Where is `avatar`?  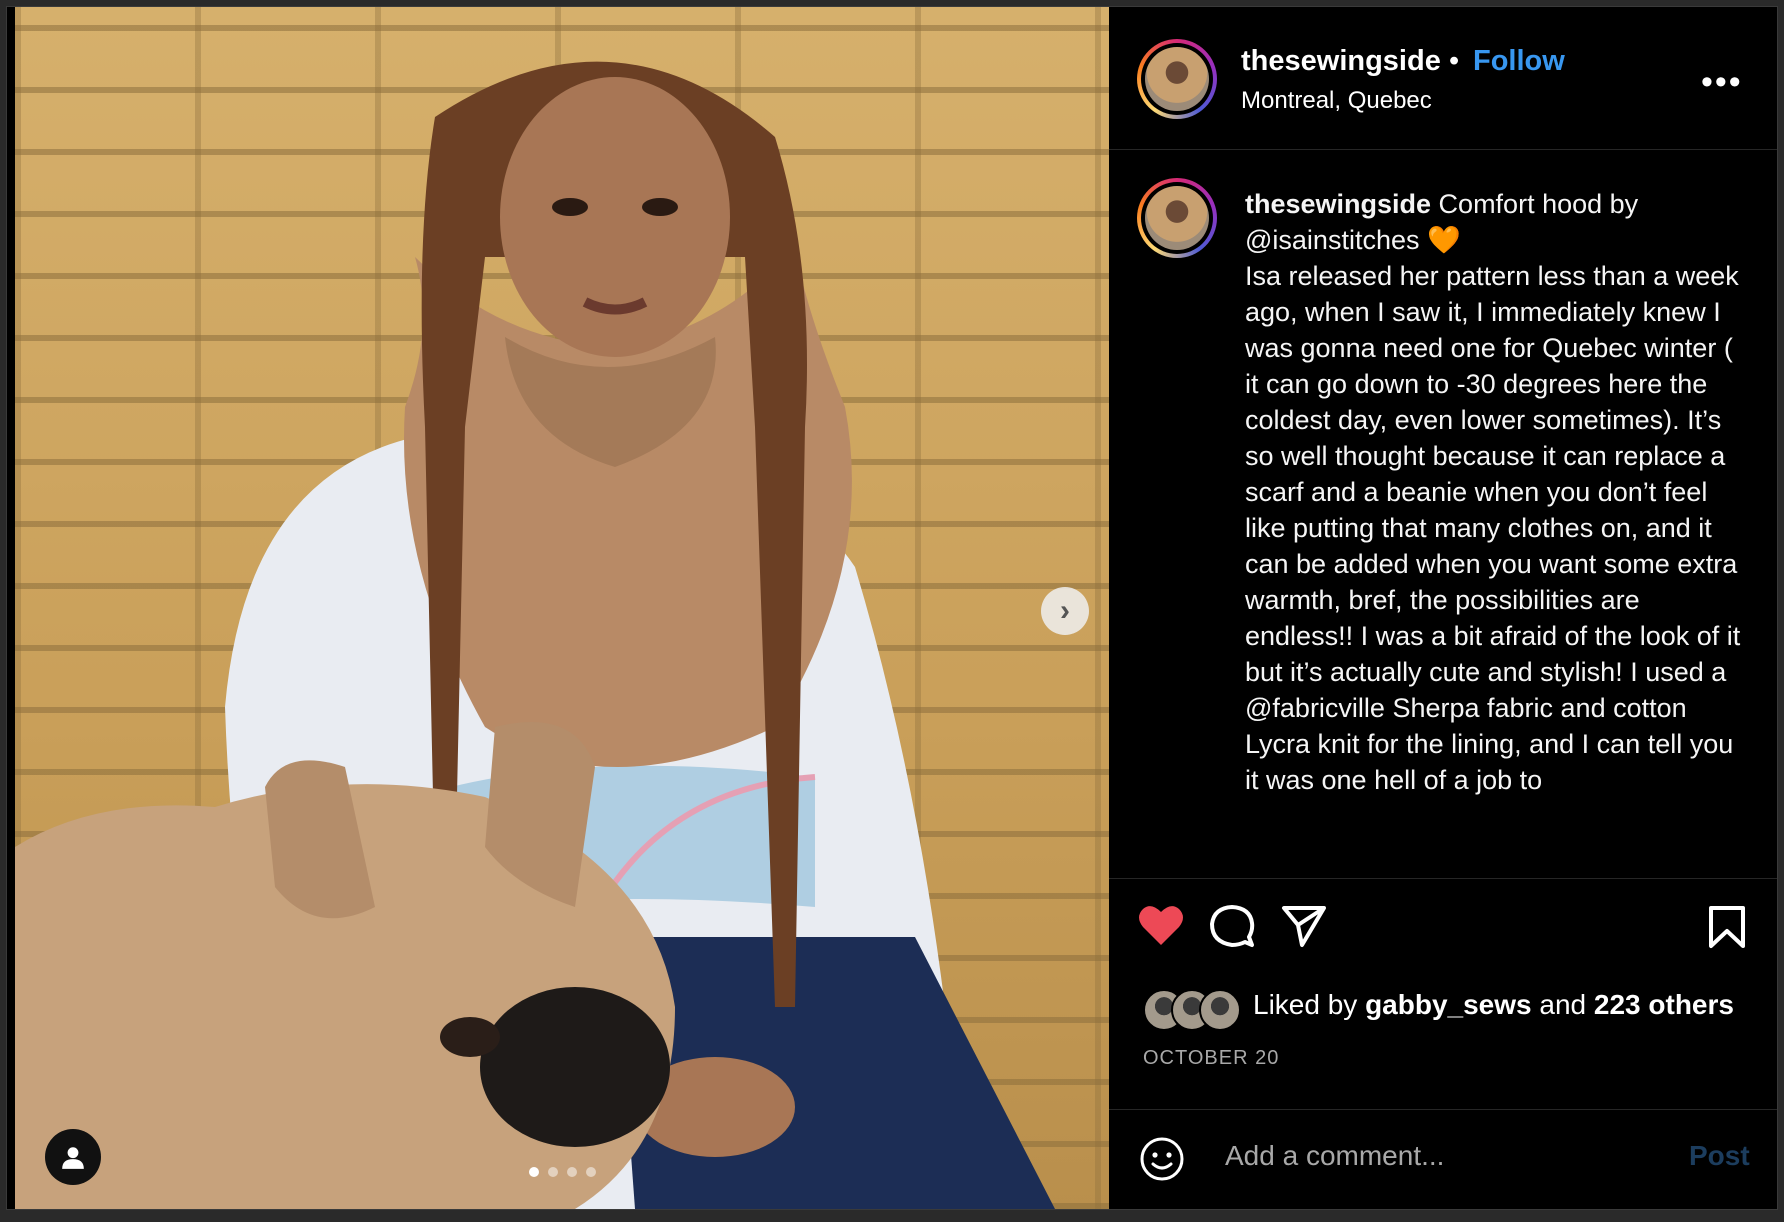
avatar is located at coordinates (1177, 79).